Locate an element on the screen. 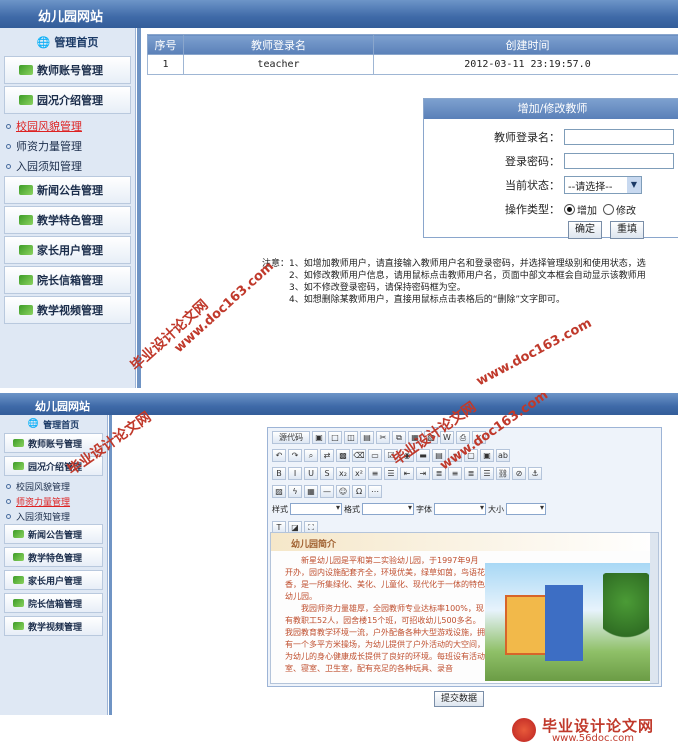 This screenshot has height=746, width=678. form-icon: ▭ is located at coordinates (375, 455).